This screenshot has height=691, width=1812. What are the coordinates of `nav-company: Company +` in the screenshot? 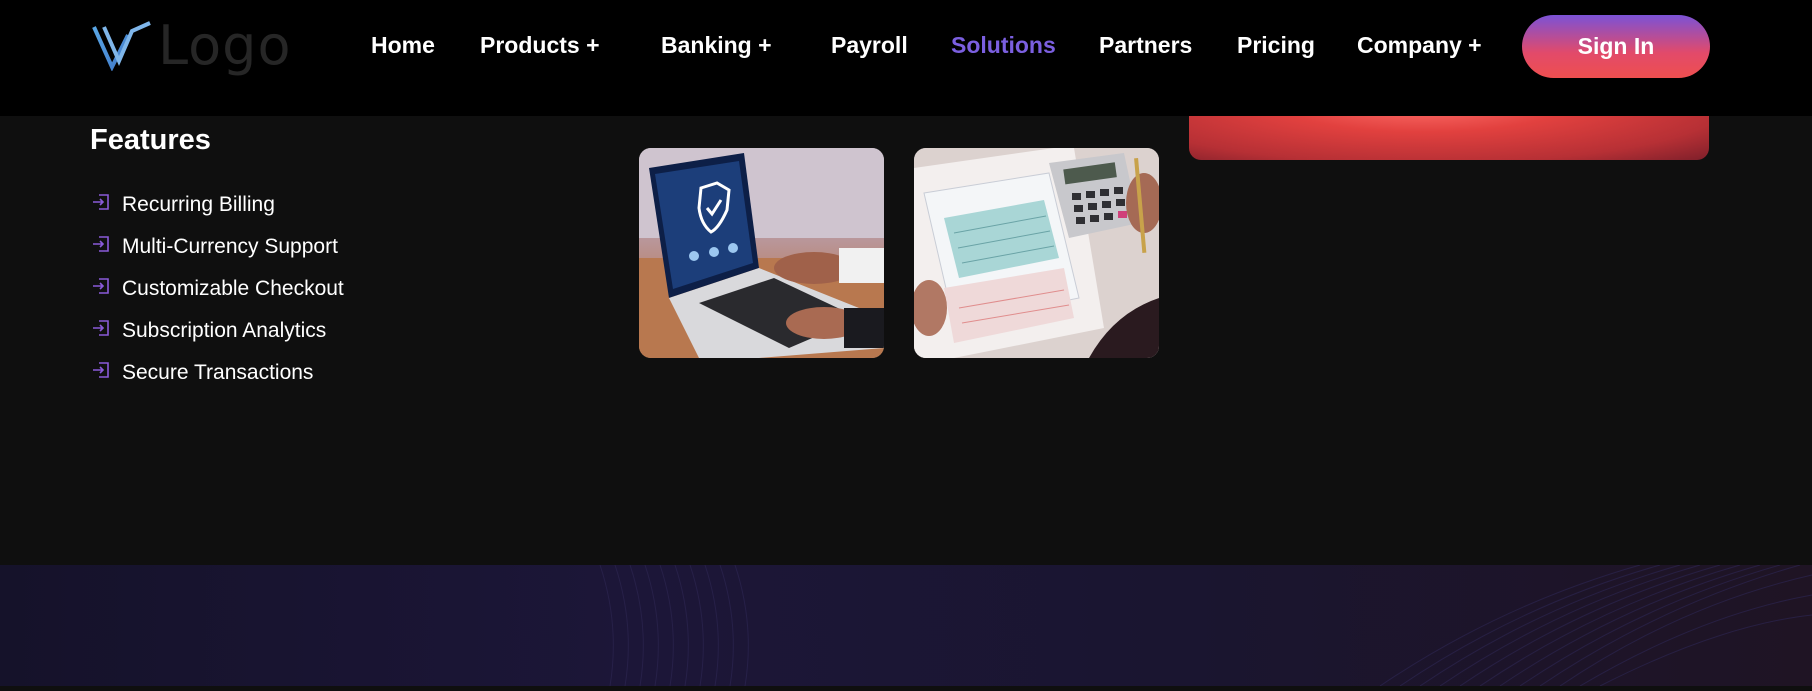 It's located at (1419, 45).